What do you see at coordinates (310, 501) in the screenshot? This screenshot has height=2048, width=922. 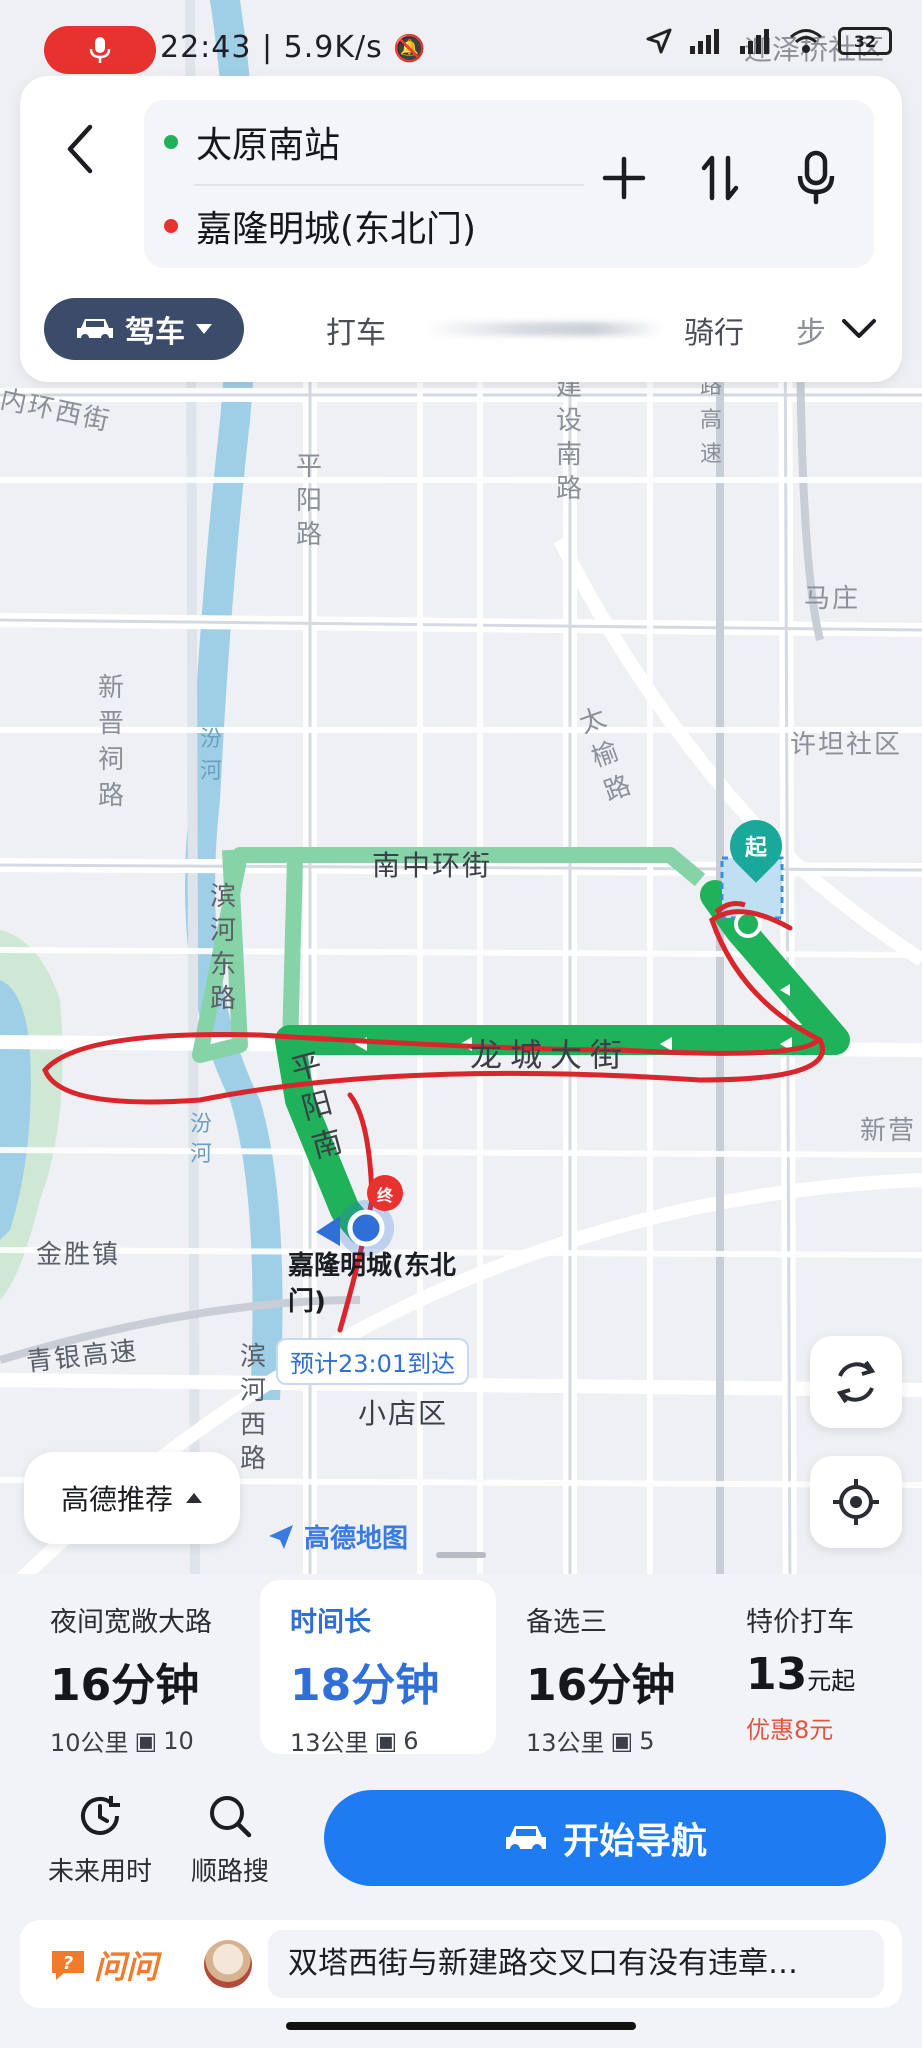 I see `map-label-pingyang-road: 平阳路` at bounding box center [310, 501].